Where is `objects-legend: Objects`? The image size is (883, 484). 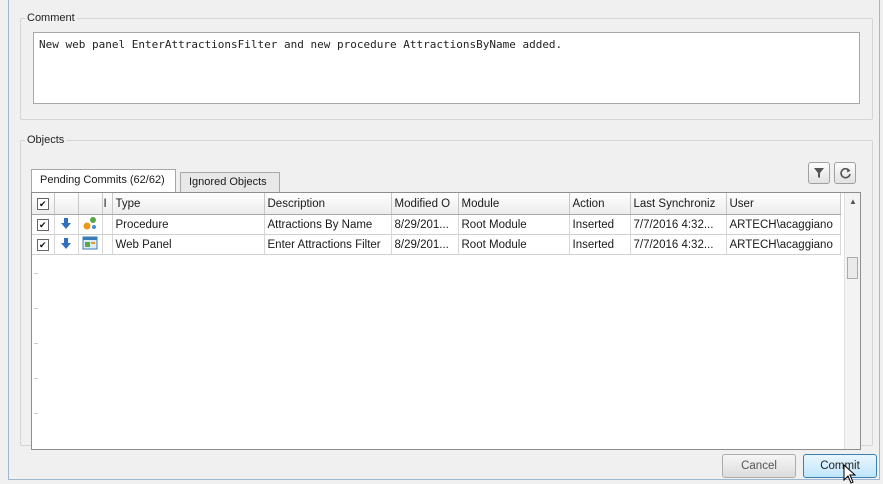
objects-legend: Objects is located at coordinates (46, 140).